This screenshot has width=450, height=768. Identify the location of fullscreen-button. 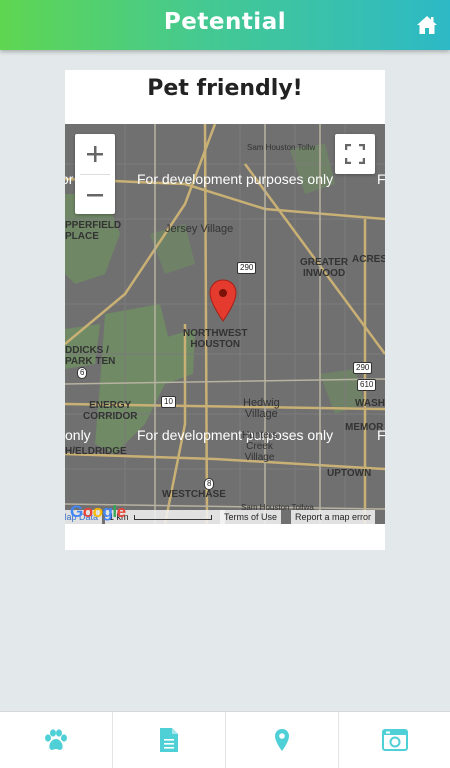
(355, 154).